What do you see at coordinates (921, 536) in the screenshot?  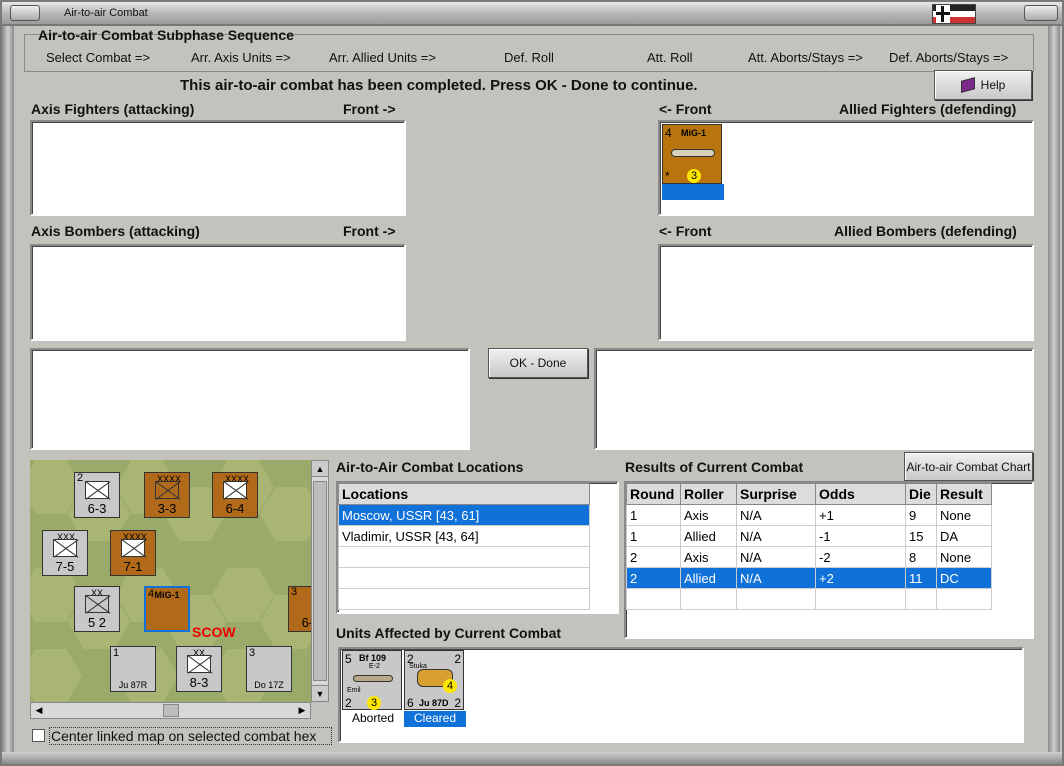 I see `result-cell: 15` at bounding box center [921, 536].